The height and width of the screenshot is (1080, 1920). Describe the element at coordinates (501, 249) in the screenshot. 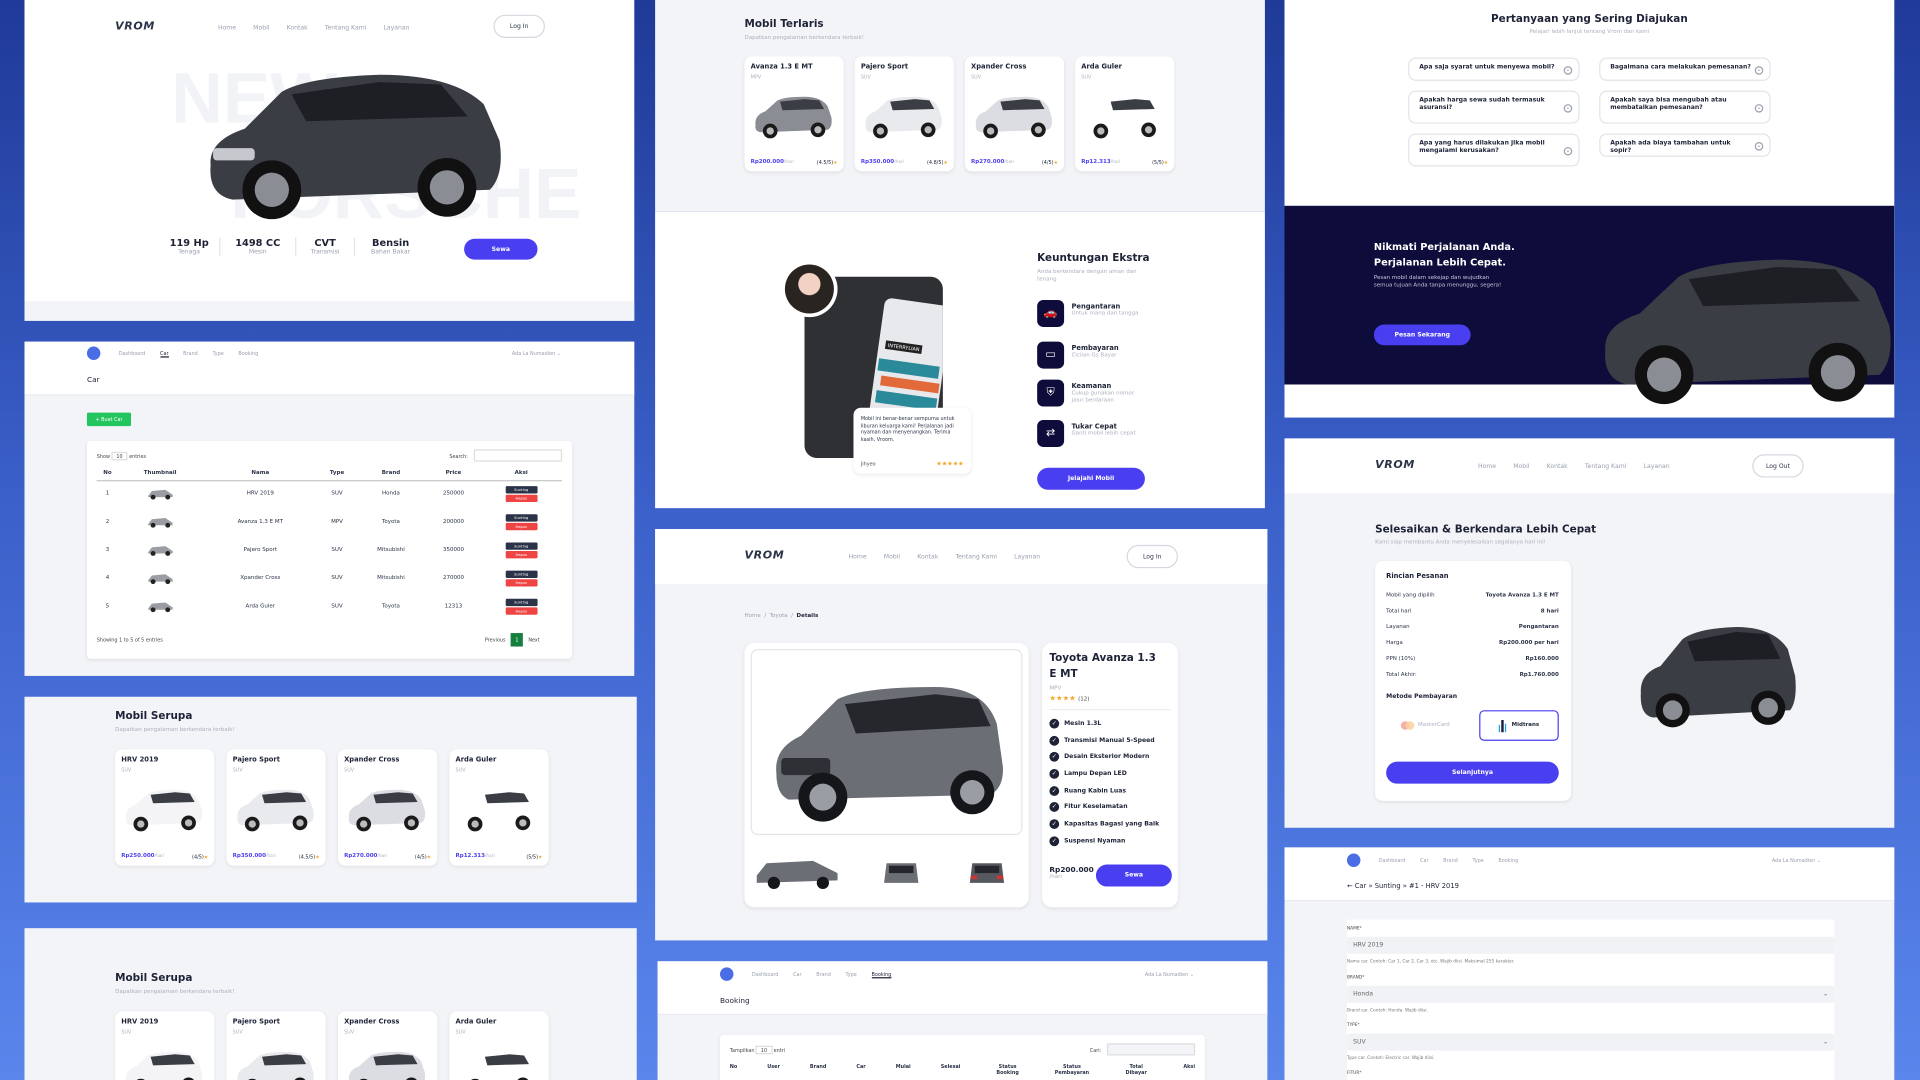

I see `hero-rent-button: Sewa` at that location.